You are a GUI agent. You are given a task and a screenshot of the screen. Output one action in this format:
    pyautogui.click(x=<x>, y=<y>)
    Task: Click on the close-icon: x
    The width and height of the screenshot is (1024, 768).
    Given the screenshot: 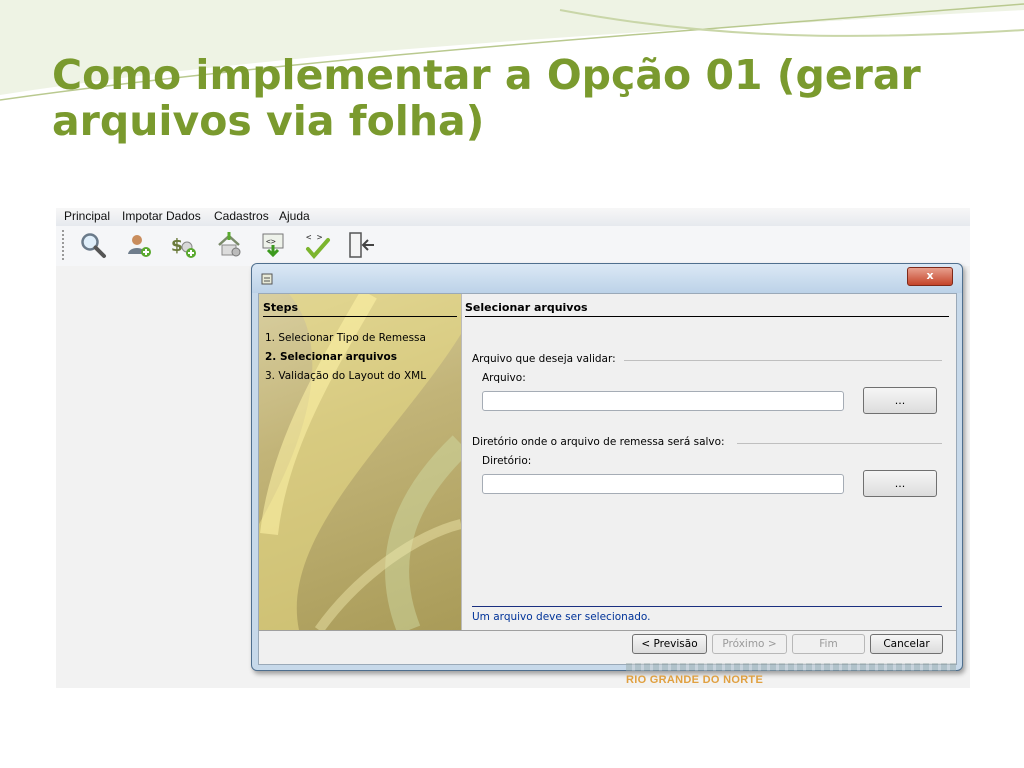 What is the action you would take?
    pyautogui.click(x=930, y=275)
    